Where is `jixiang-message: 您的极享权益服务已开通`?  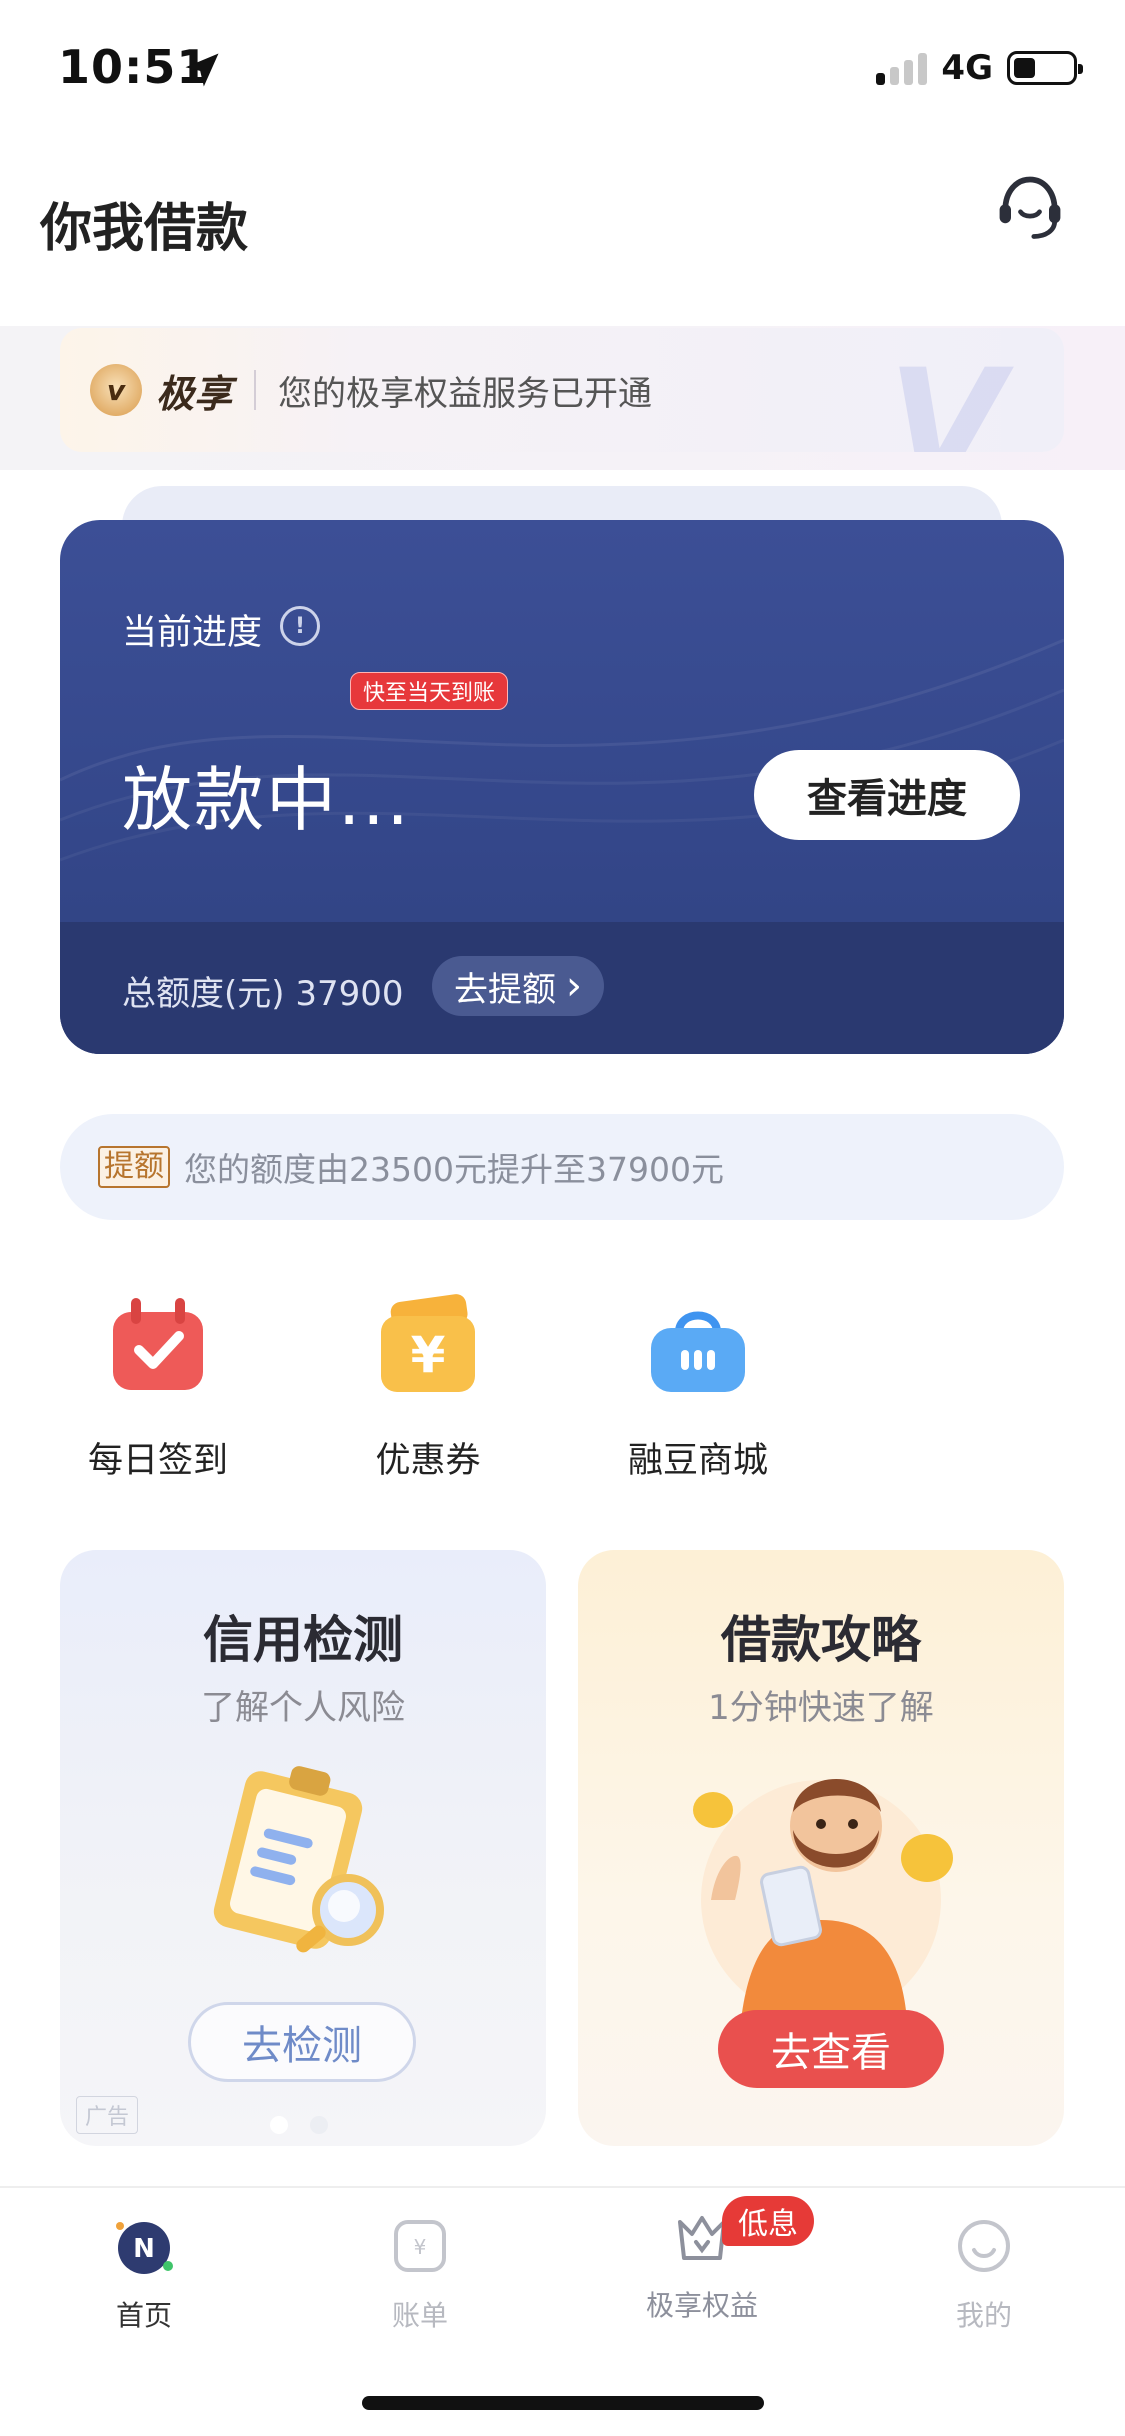 jixiang-message: 您的极享权益服务已开通 is located at coordinates (465, 393).